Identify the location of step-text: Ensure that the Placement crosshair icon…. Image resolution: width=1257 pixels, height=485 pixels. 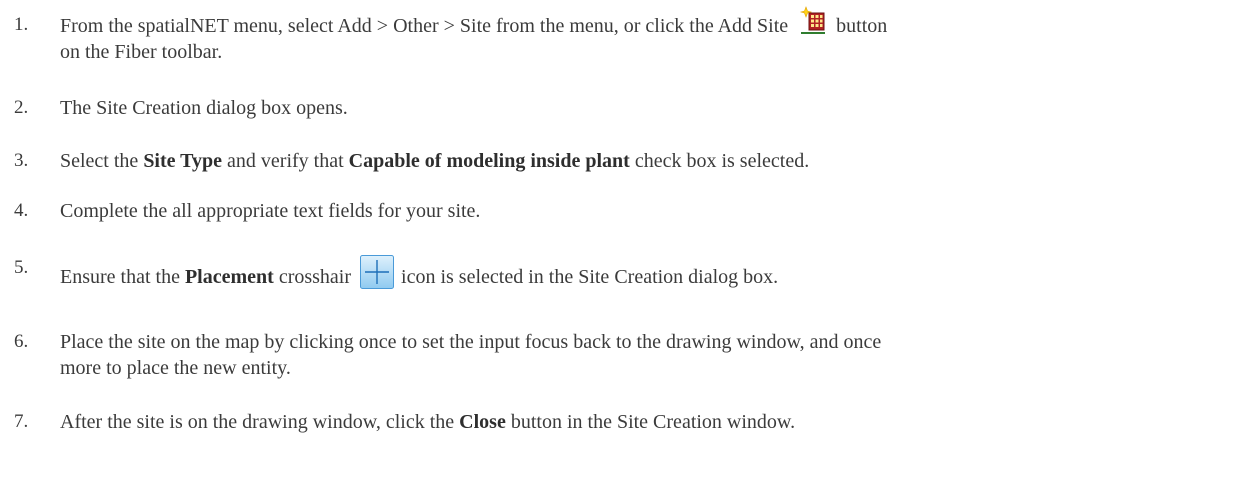
(652, 272).